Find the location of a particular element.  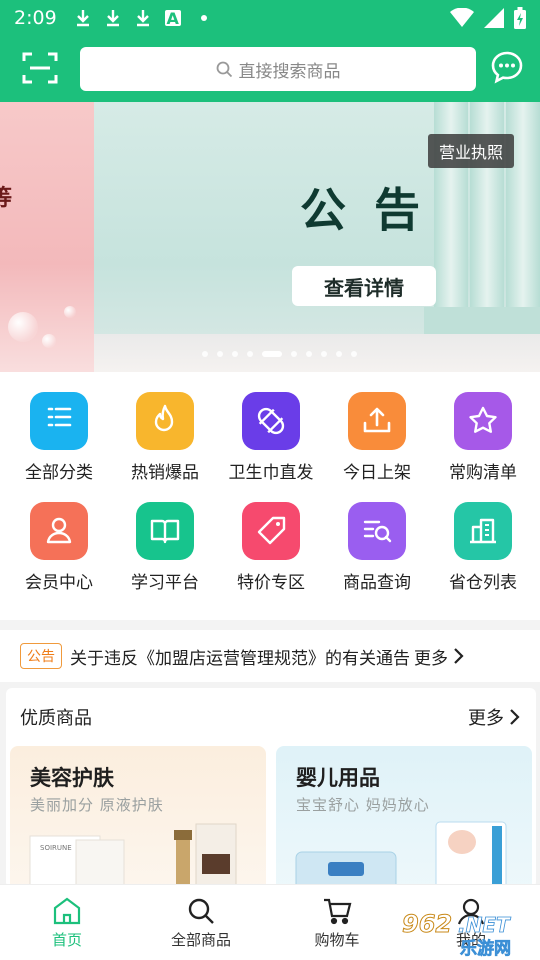

carousel-indicator is located at coordinates (279, 354).